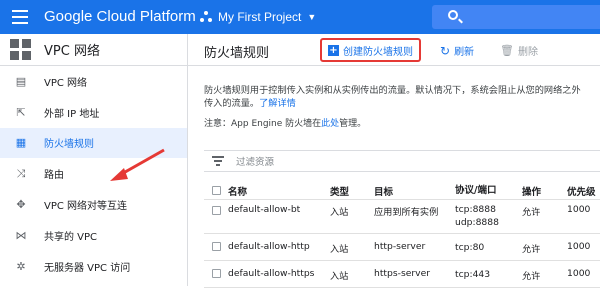  I want to click on column-header-priority: 优先级, so click(581, 191).